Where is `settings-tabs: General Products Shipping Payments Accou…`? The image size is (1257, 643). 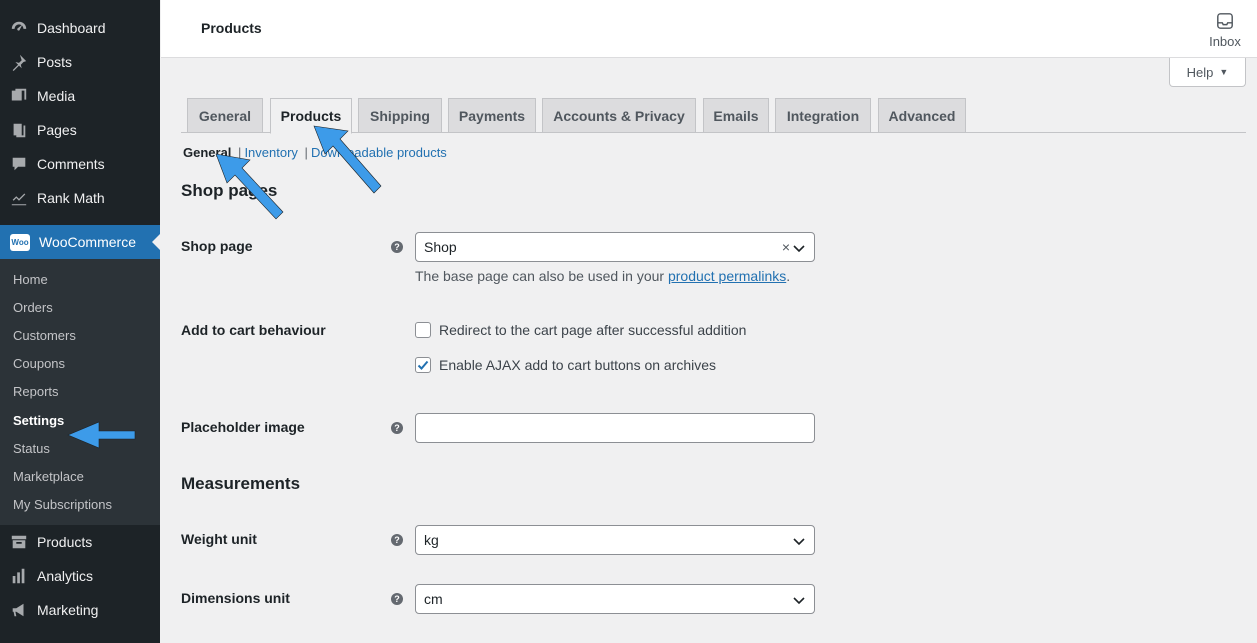
settings-tabs: General Products Shipping Payments Accou… is located at coordinates (713, 116).